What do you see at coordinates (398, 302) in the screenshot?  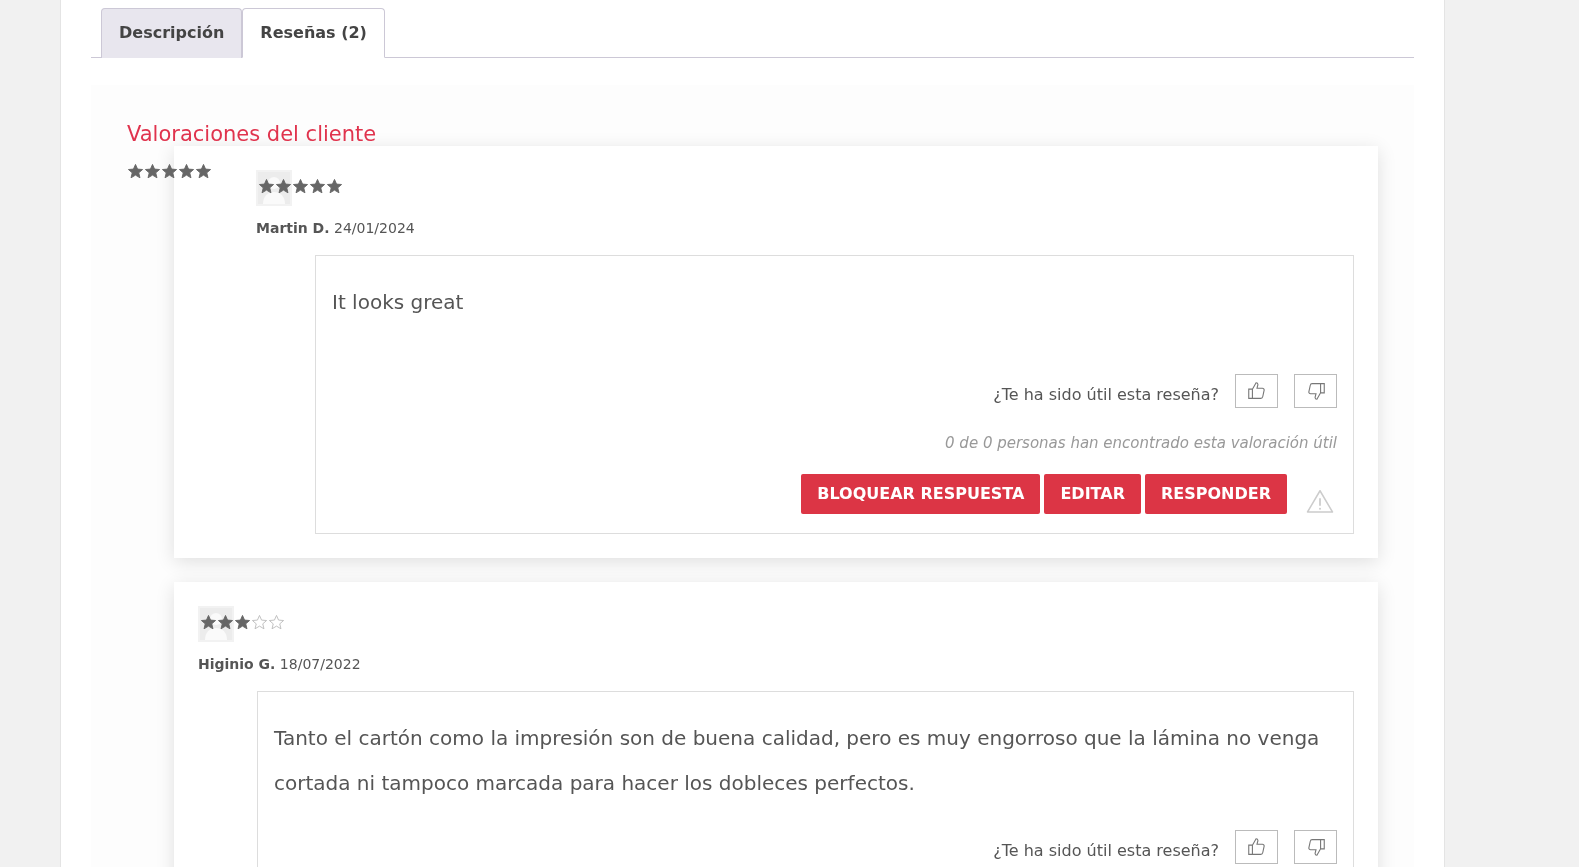 I see `review-text: It looks great` at bounding box center [398, 302].